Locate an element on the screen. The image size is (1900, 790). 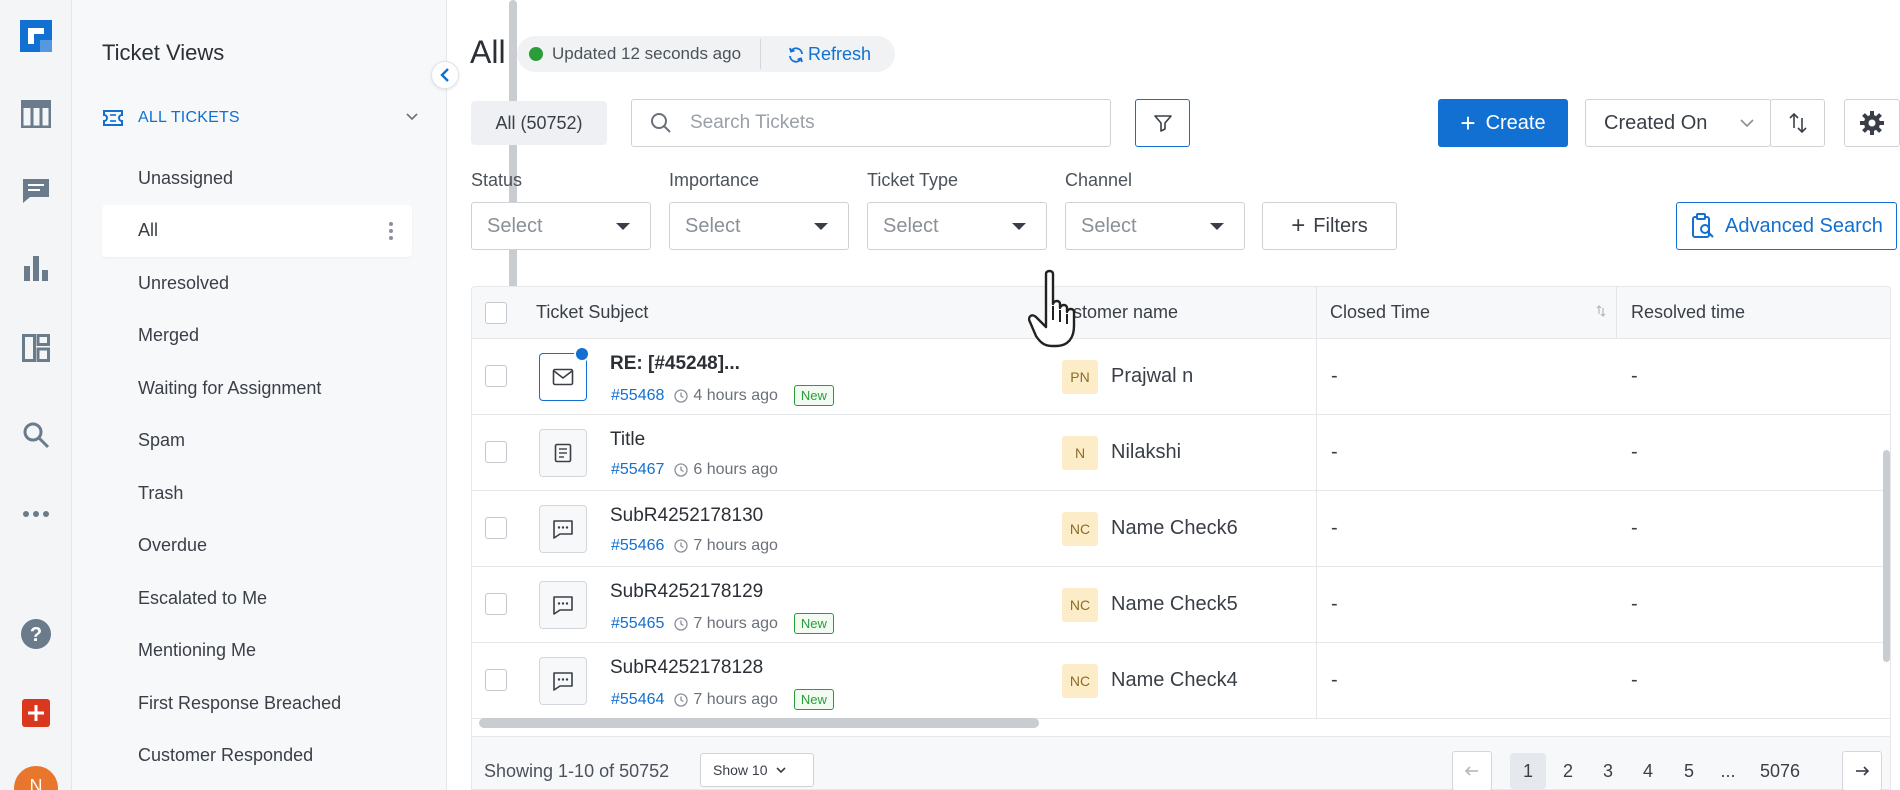
user-avatar: N is located at coordinates (36, 778).